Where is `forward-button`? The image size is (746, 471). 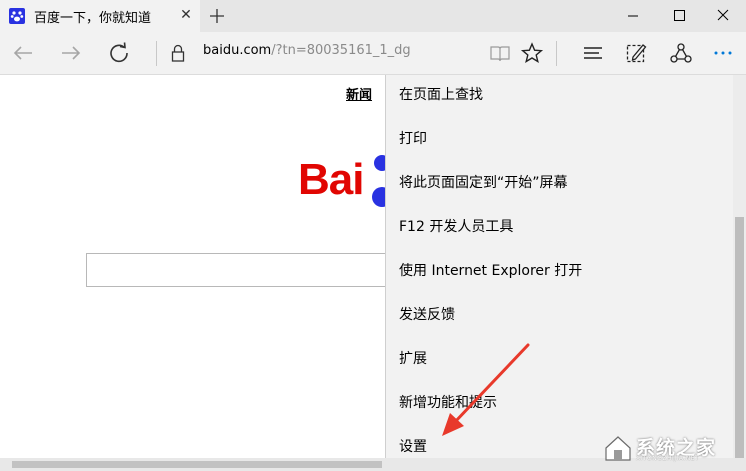 forward-button is located at coordinates (71, 53).